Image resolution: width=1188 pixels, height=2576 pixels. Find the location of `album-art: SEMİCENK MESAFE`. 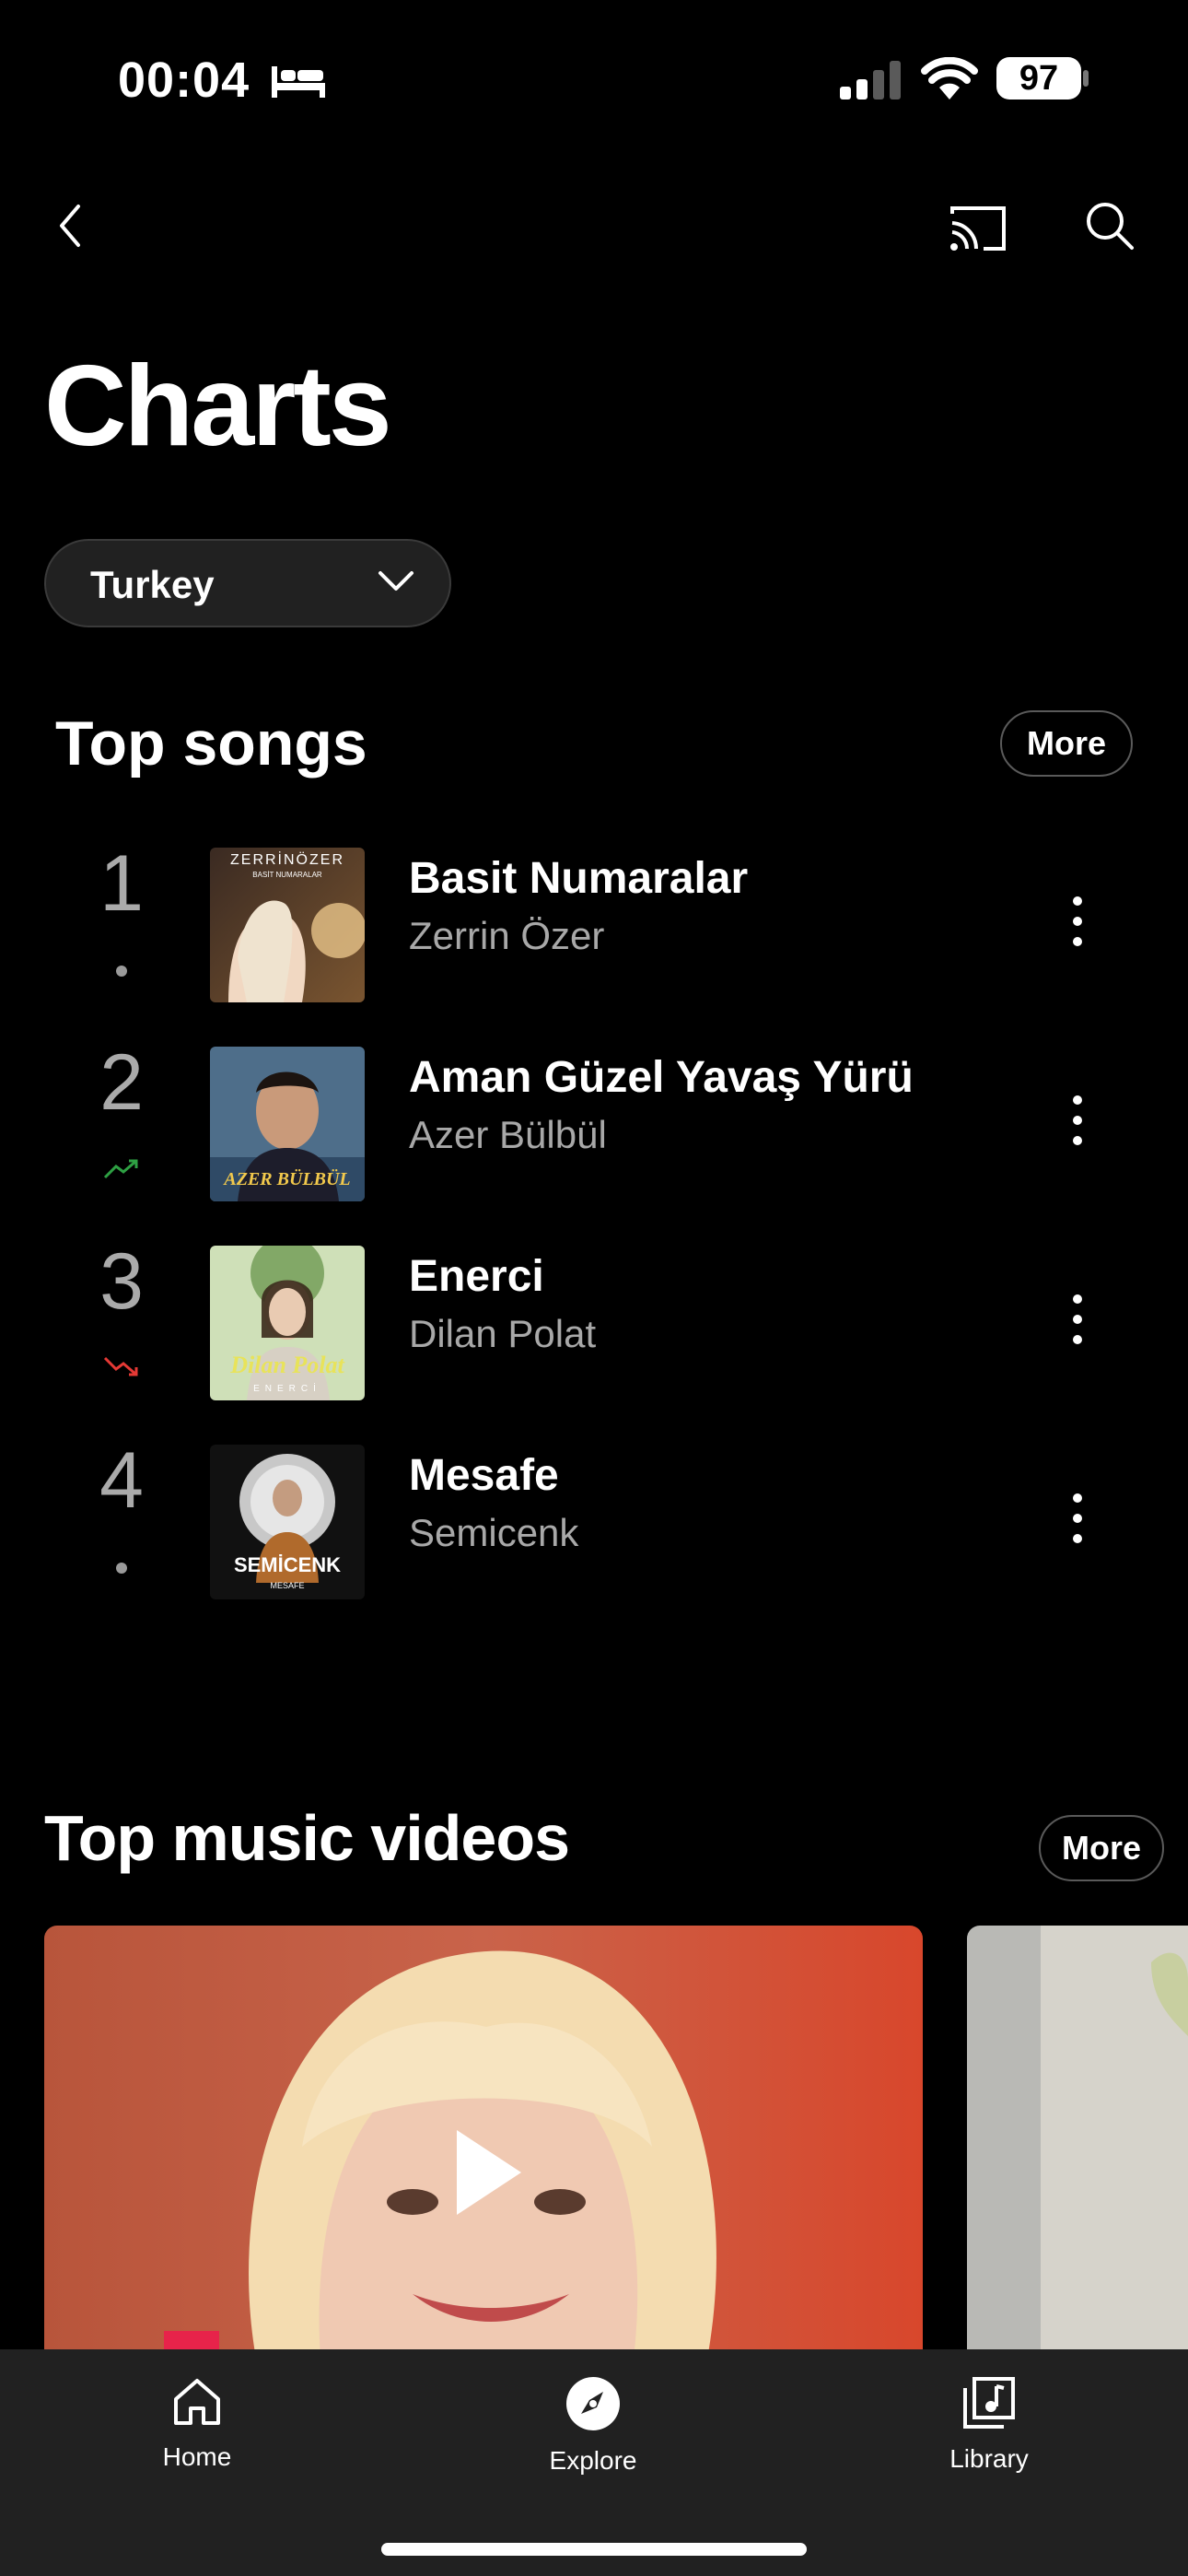

album-art: SEMİCENK MESAFE is located at coordinates (287, 1522).